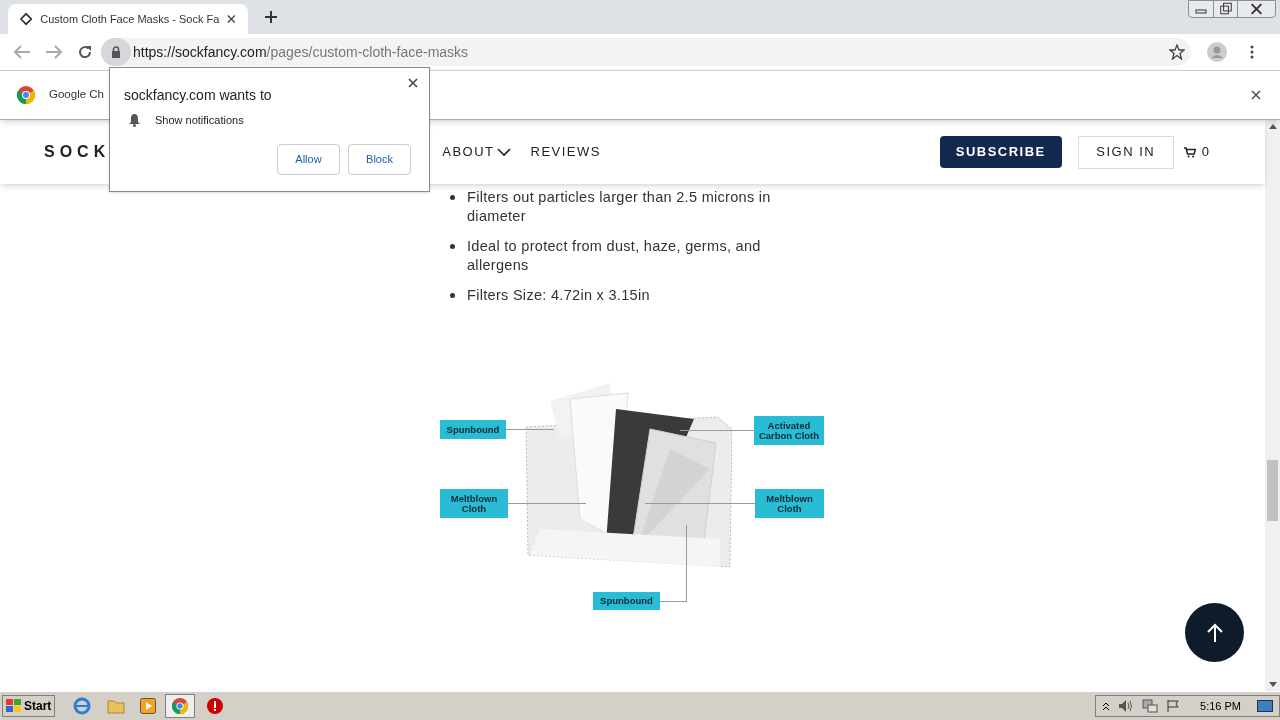 This screenshot has width=1280, height=720. What do you see at coordinates (1106, 706) in the screenshot?
I see `chevron-up-icon` at bounding box center [1106, 706].